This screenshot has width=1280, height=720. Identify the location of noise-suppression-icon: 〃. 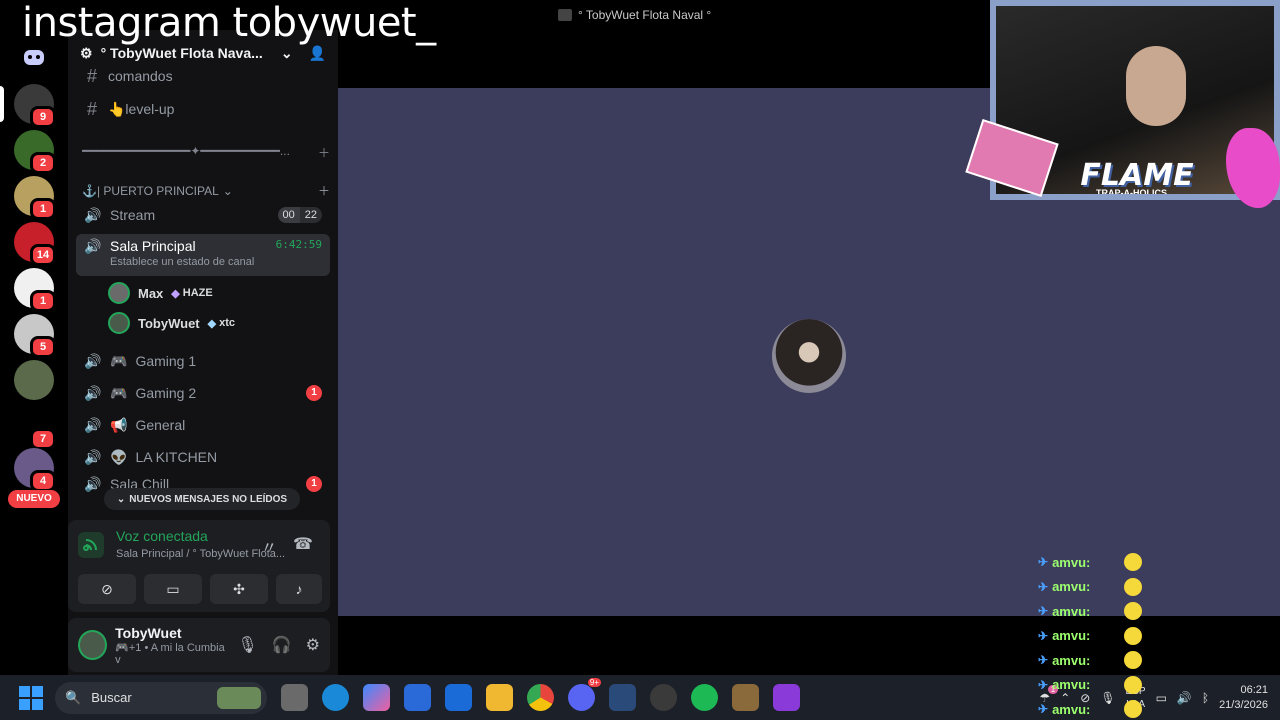
(269, 545).